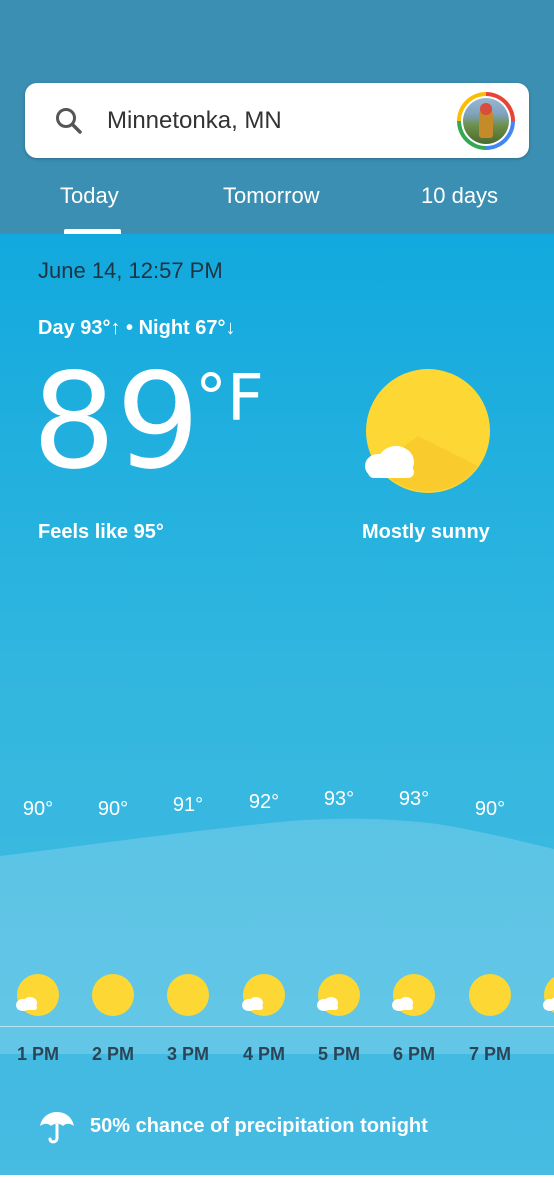  Describe the element at coordinates (137, 328) in the screenshot. I see `day-night-range: Day 93°↑ • Night 67°↓` at that location.